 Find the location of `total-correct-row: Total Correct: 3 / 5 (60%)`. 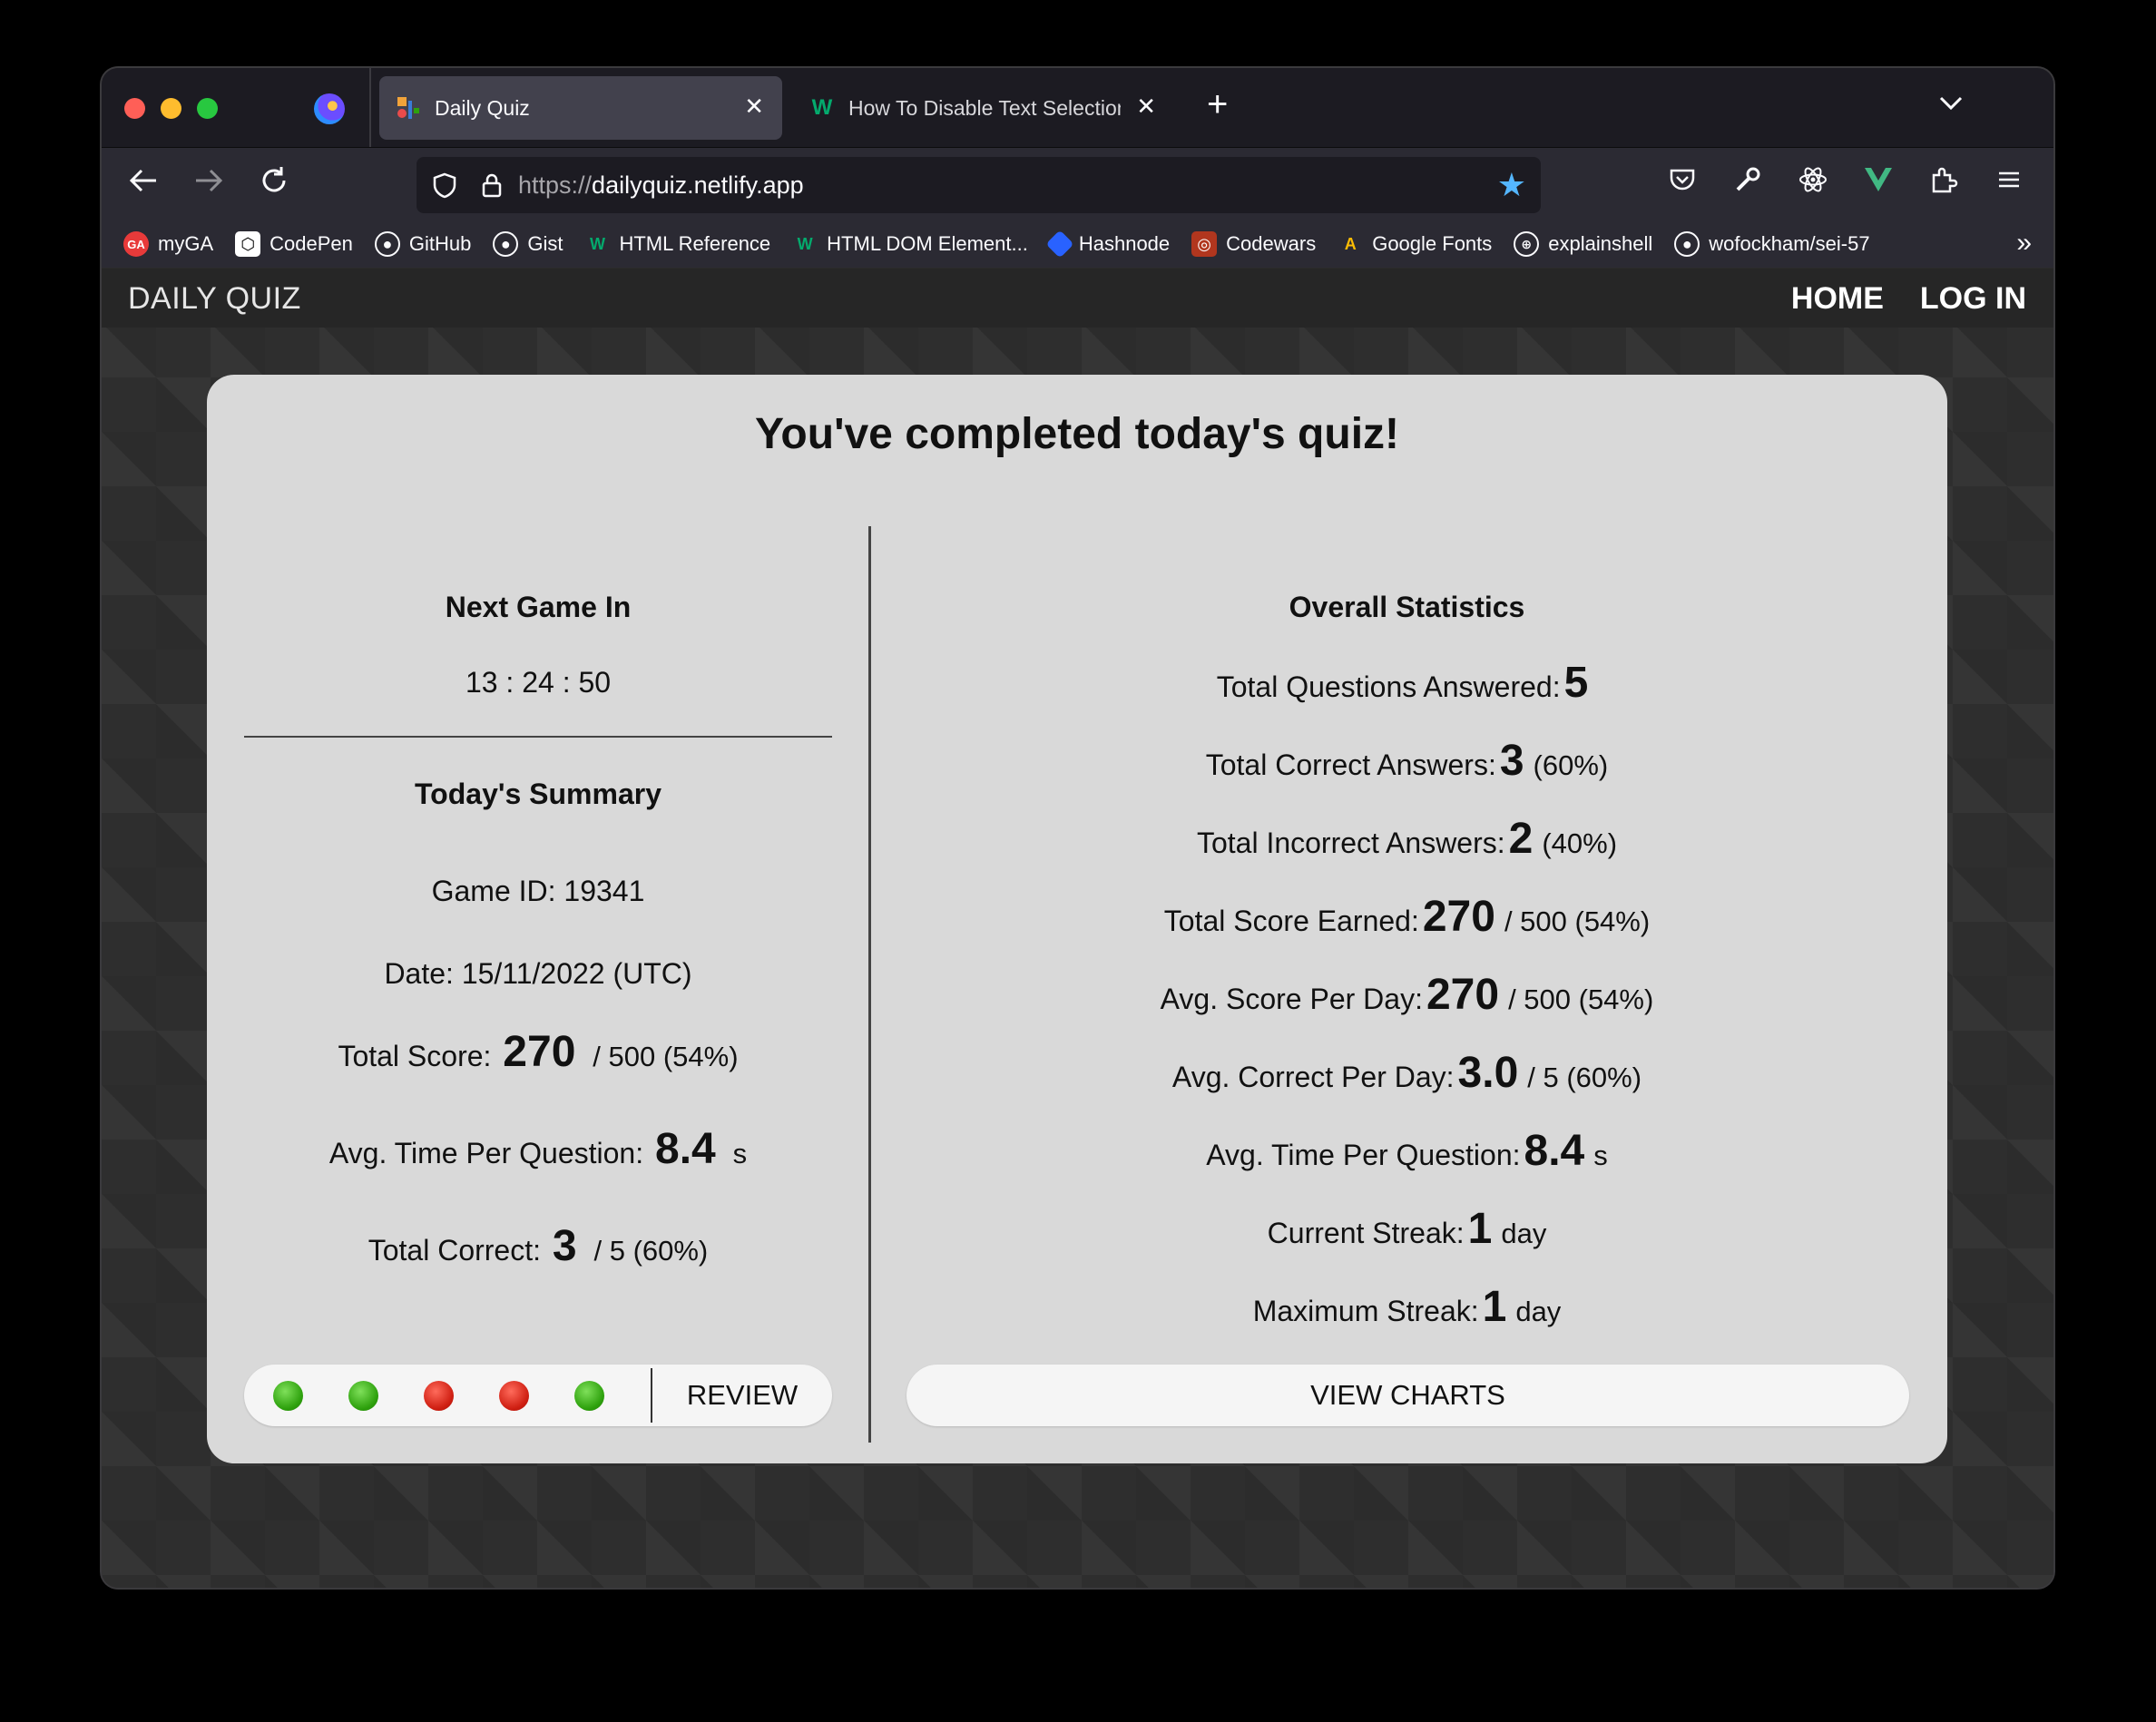

total-correct-row: Total Correct: 3 / 5 (60%) is located at coordinates (538, 1246).